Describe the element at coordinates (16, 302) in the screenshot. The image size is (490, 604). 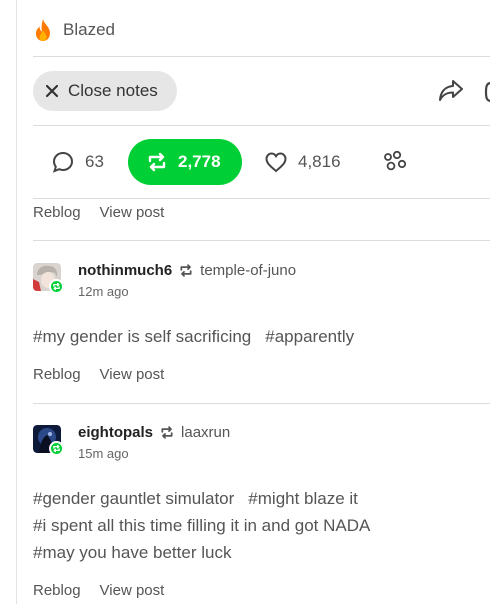
I see `left-border` at that location.